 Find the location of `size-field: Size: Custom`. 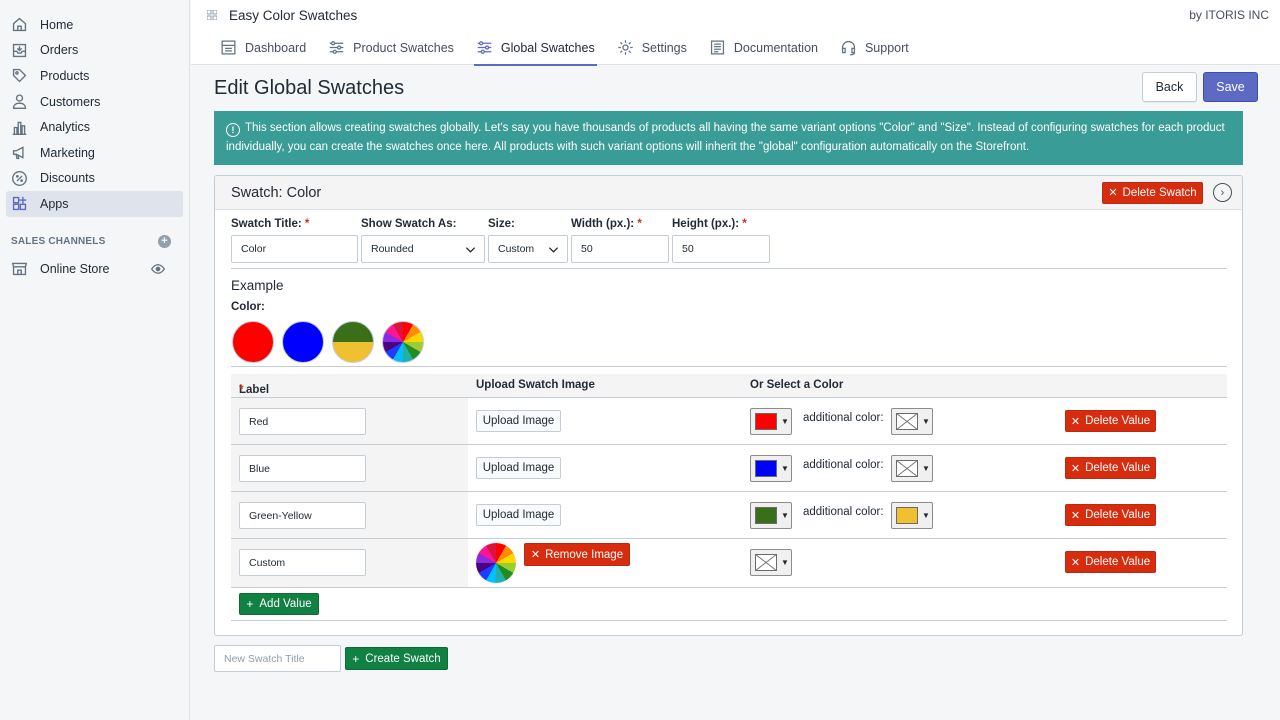

size-field: Size: Custom is located at coordinates (528, 240).